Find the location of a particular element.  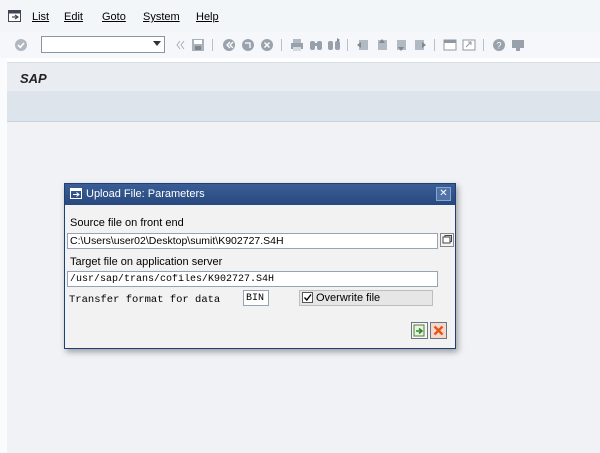

application-toolbar is located at coordinates (303, 106).